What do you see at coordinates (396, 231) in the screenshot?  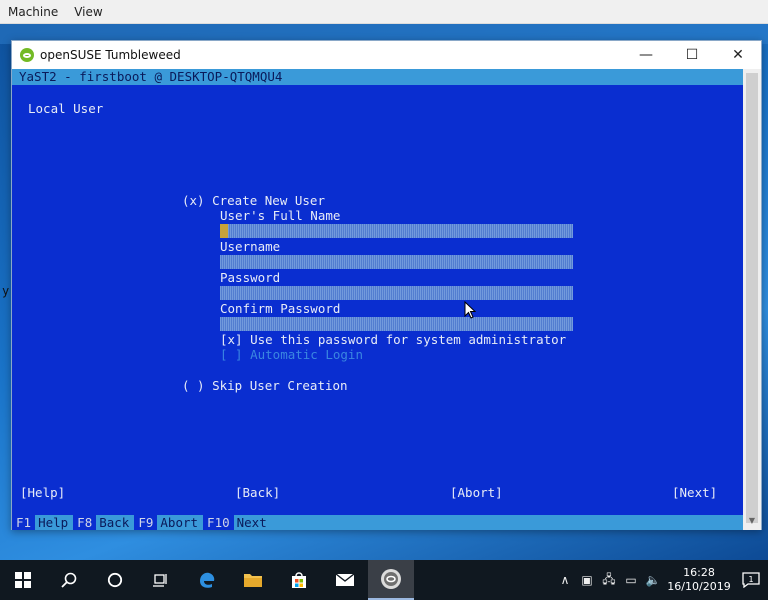 I see `full-name-input` at bounding box center [396, 231].